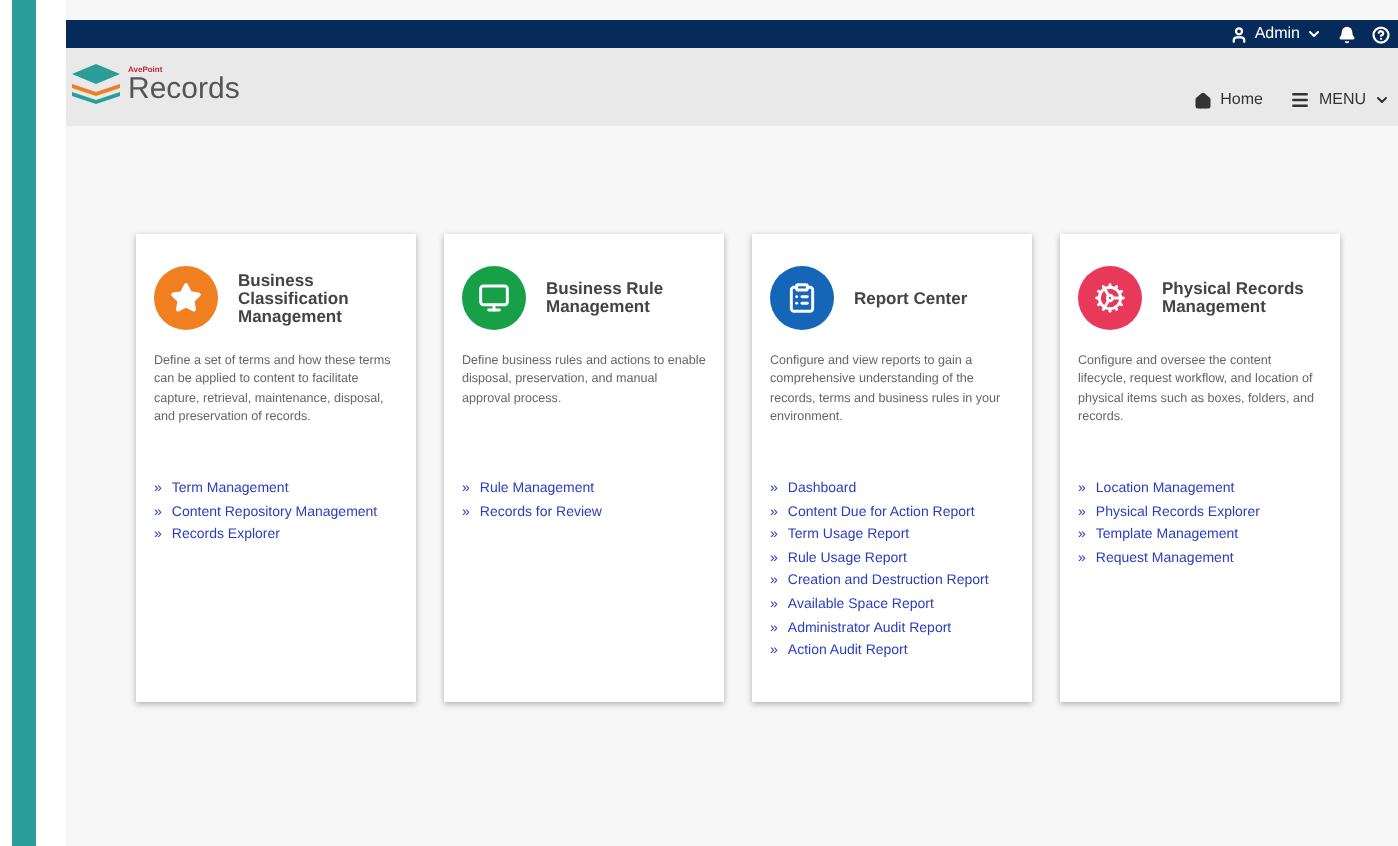  I want to click on help-icon, so click(1381, 34).